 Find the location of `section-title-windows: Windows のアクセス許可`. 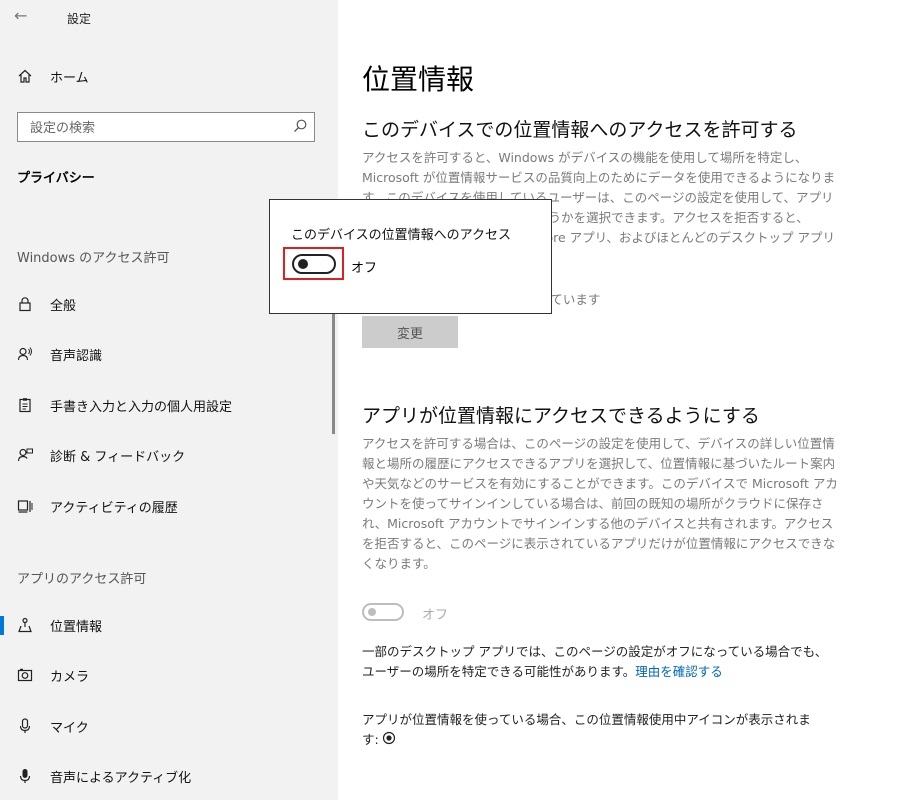

section-title-windows: Windows のアクセス許可 is located at coordinates (93, 258).